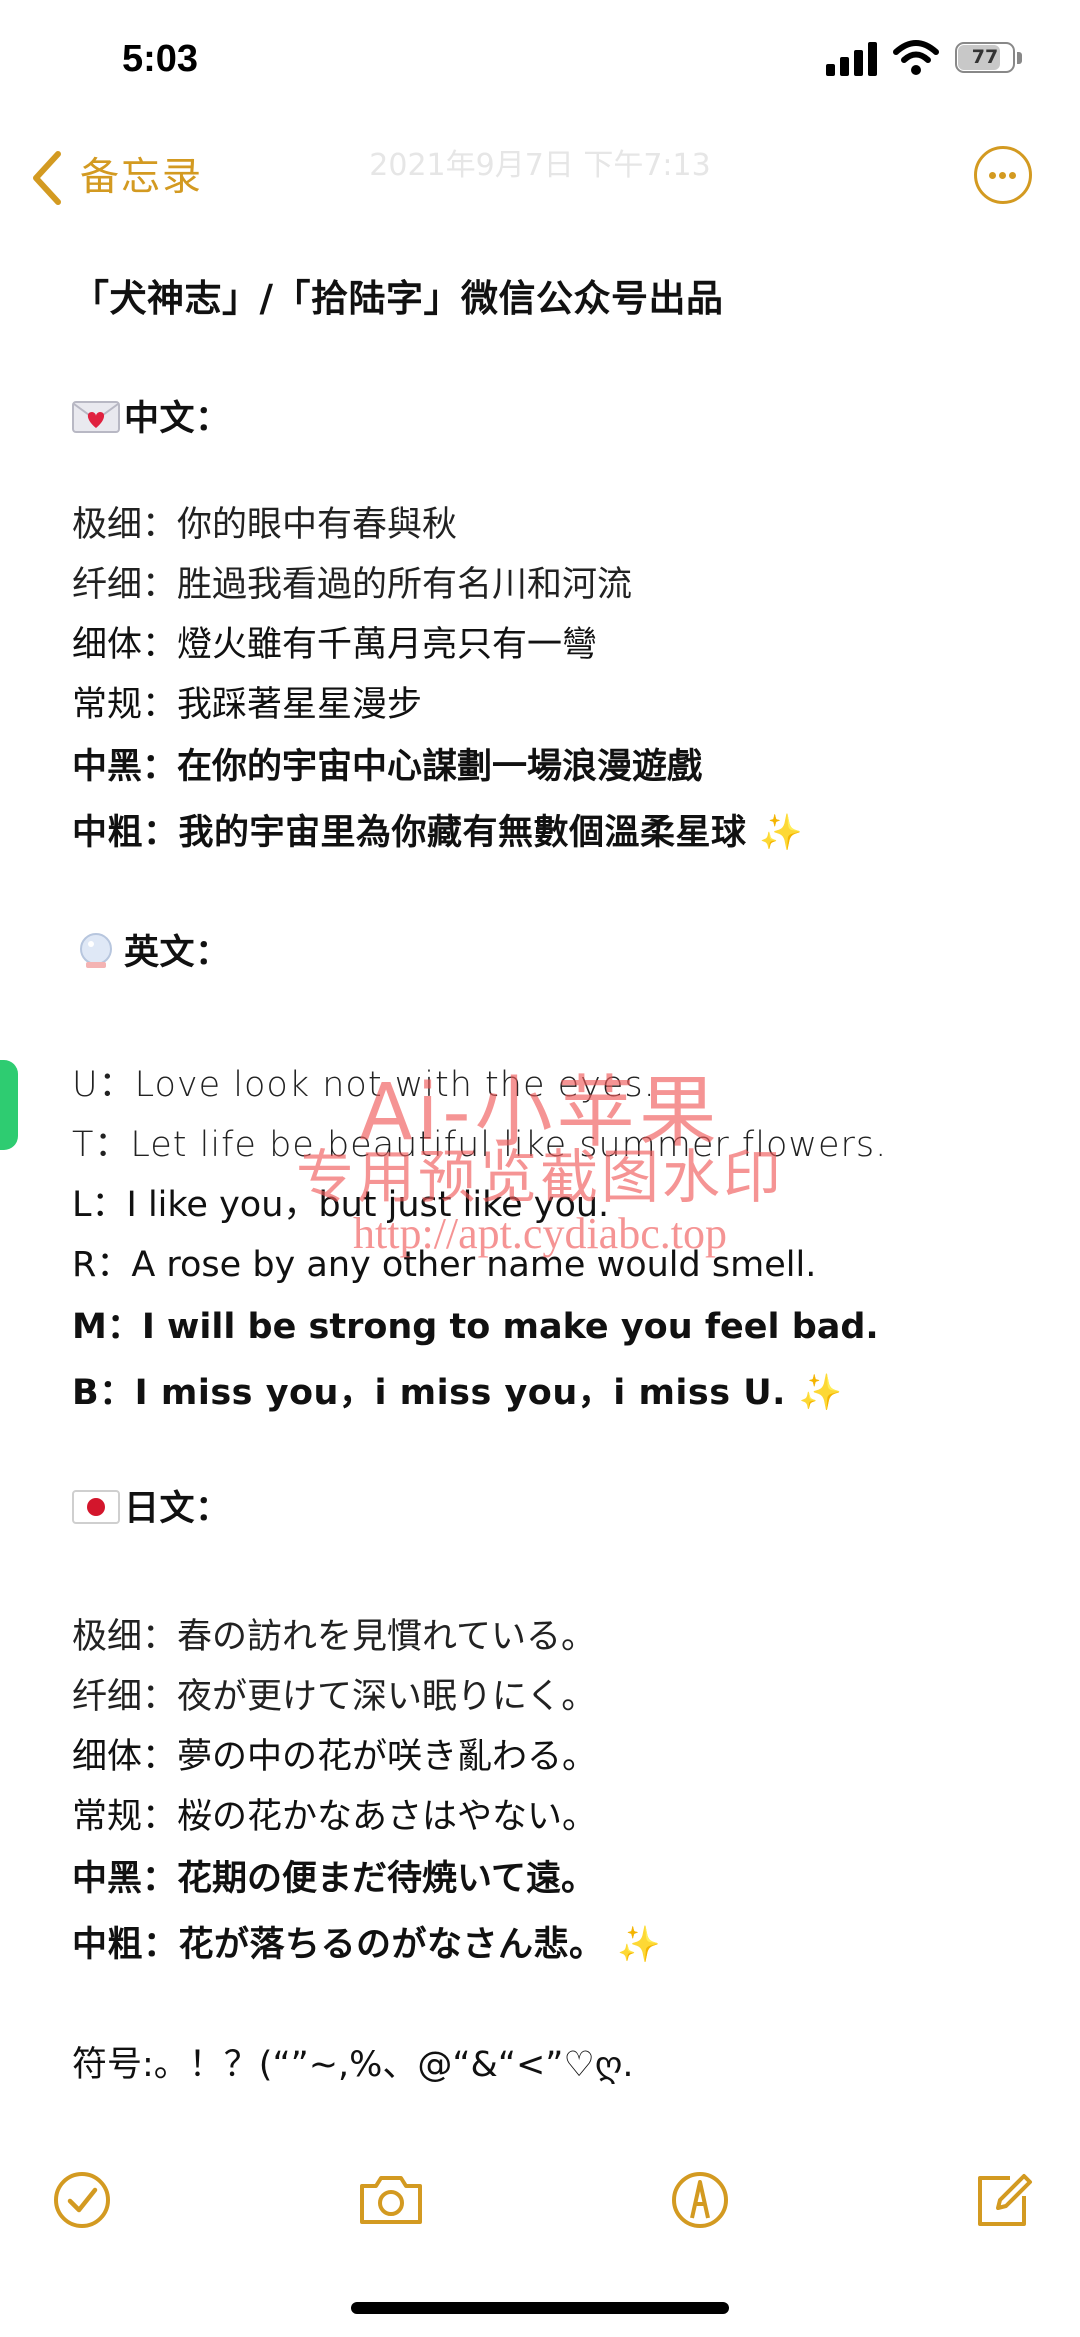  What do you see at coordinates (540, 165) in the screenshot?
I see `note-date: 2021年9月7日 下午7:13` at bounding box center [540, 165].